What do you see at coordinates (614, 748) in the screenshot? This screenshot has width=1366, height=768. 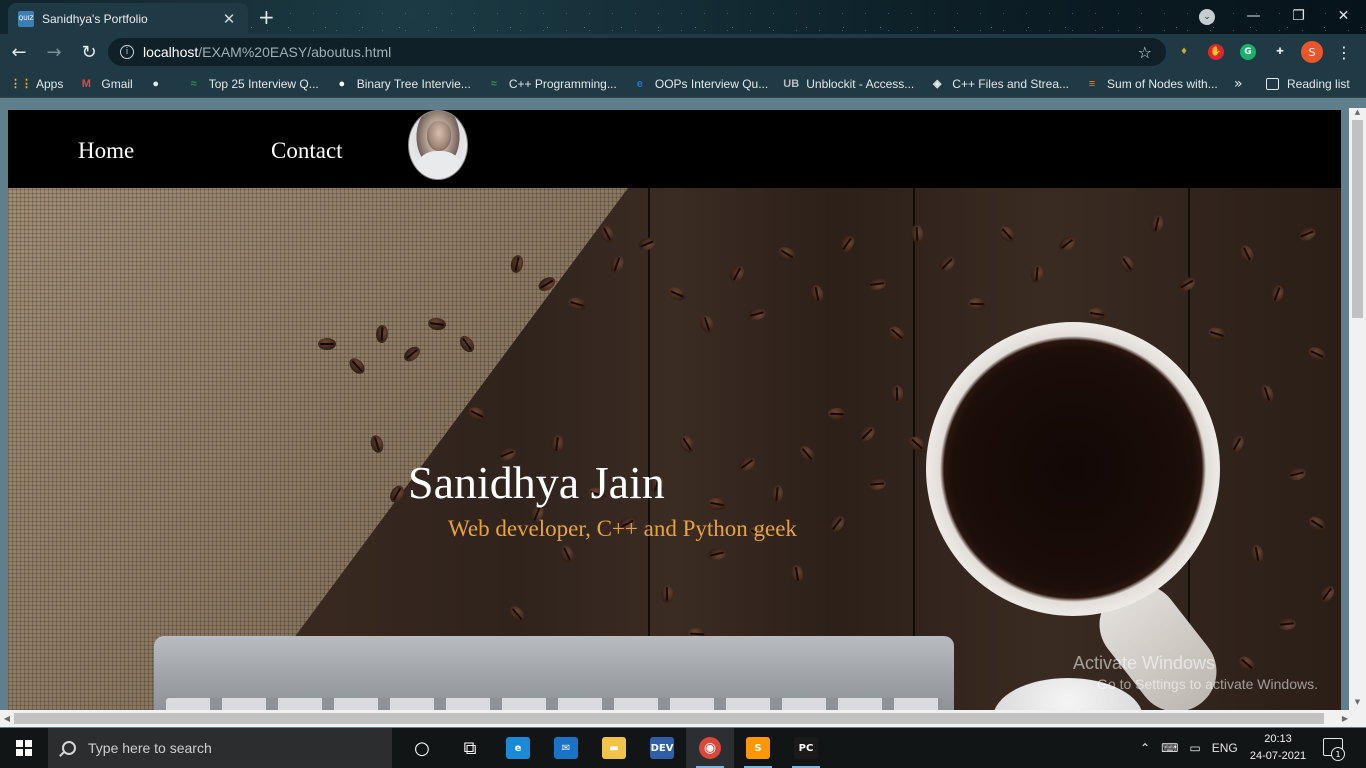 I see `taskbar-file-explorer-button: ▬` at bounding box center [614, 748].